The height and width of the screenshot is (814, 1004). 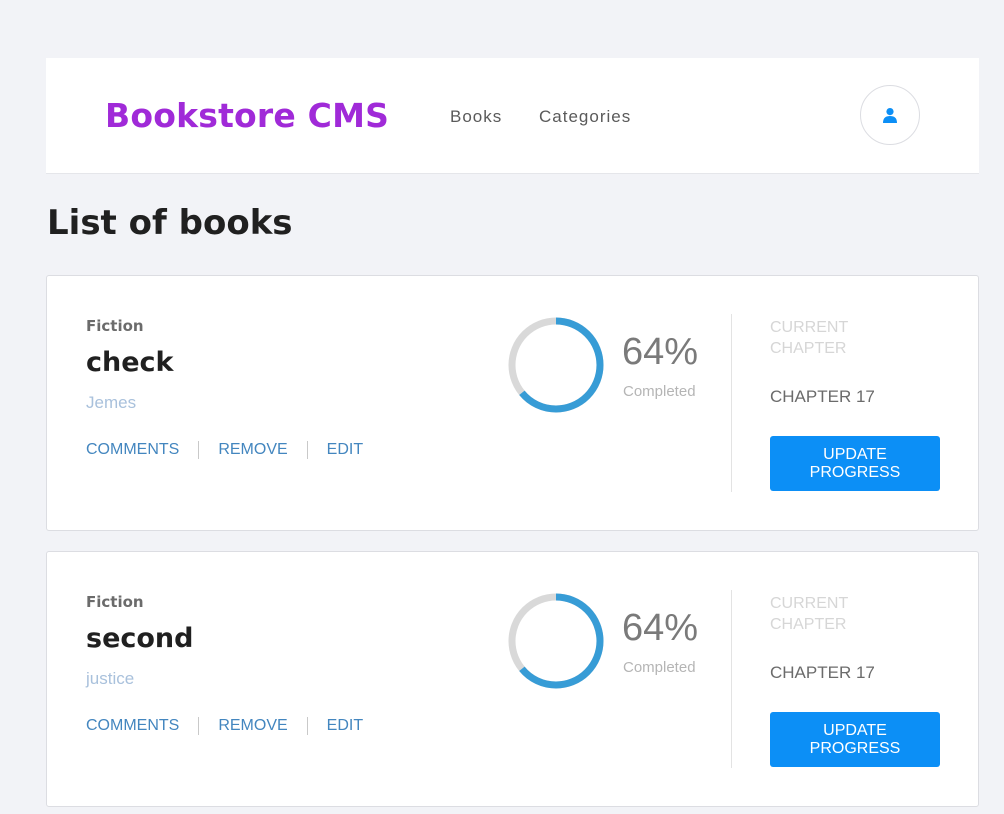 I want to click on user-icon, so click(x=890, y=115).